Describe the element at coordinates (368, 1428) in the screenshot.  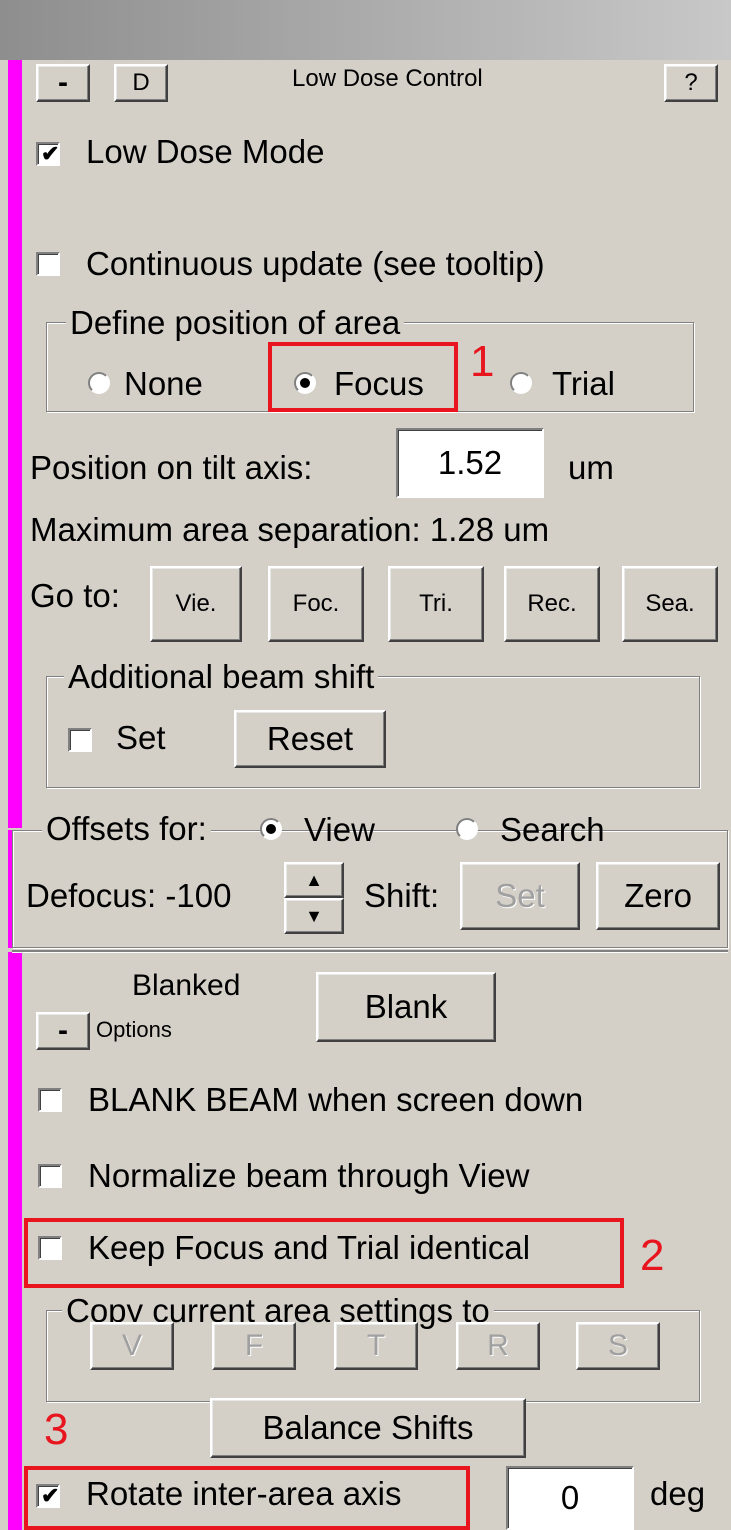
I see `balance-shifts-button: Balance Shifts` at that location.